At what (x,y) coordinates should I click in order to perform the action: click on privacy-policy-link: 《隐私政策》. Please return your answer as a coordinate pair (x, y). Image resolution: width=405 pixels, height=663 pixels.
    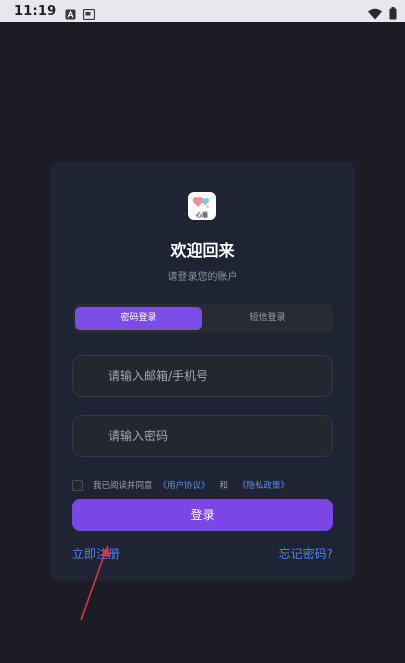
    Looking at the image, I should click on (263, 485).